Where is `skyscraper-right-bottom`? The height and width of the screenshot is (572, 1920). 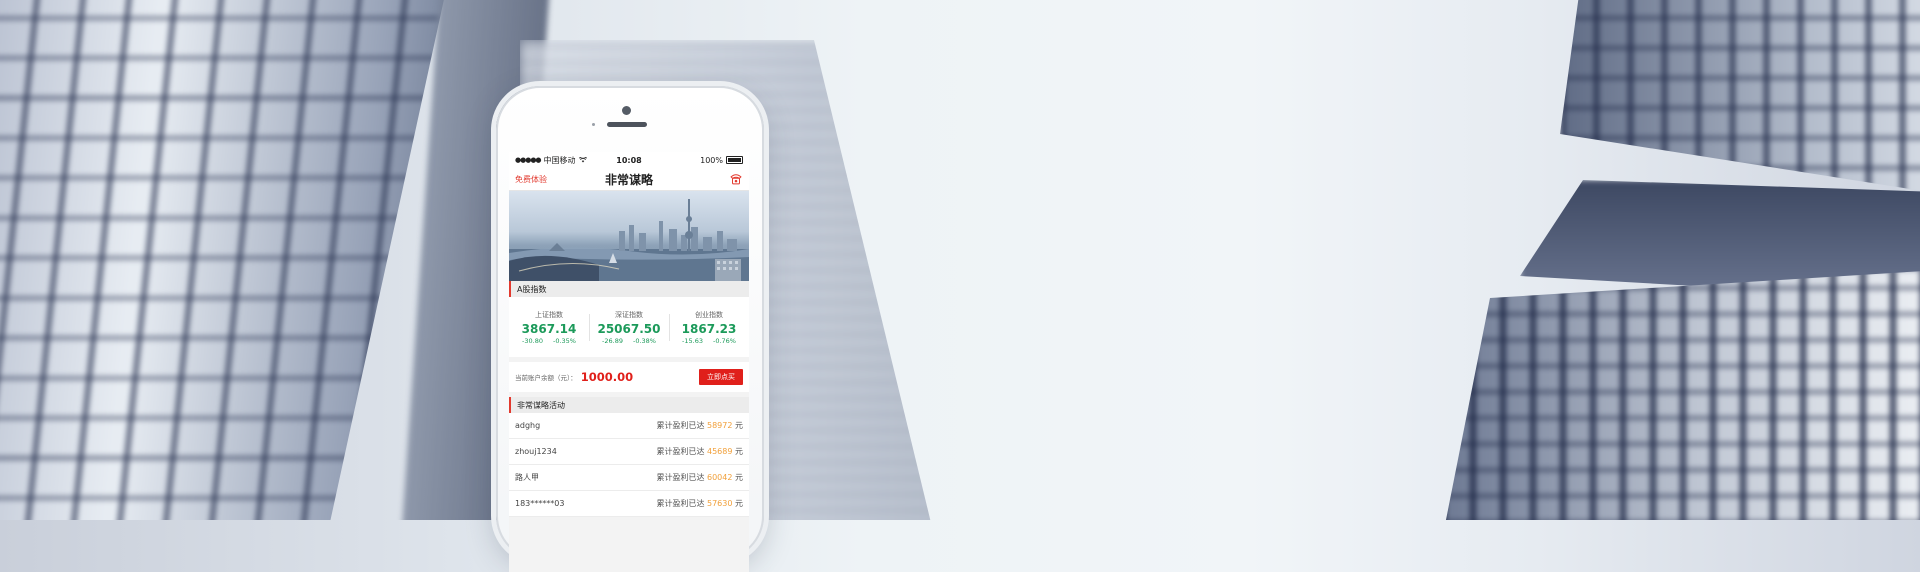
skyscraper-right-bottom is located at coordinates (1680, 395).